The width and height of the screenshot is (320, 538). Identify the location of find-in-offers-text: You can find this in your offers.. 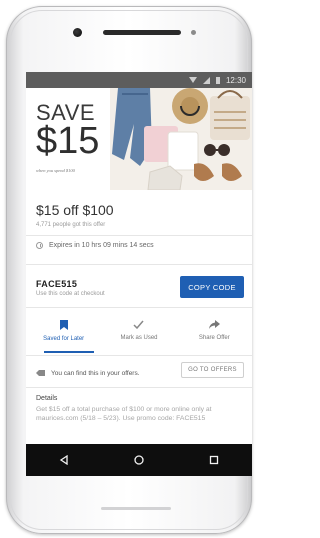
(95, 373).